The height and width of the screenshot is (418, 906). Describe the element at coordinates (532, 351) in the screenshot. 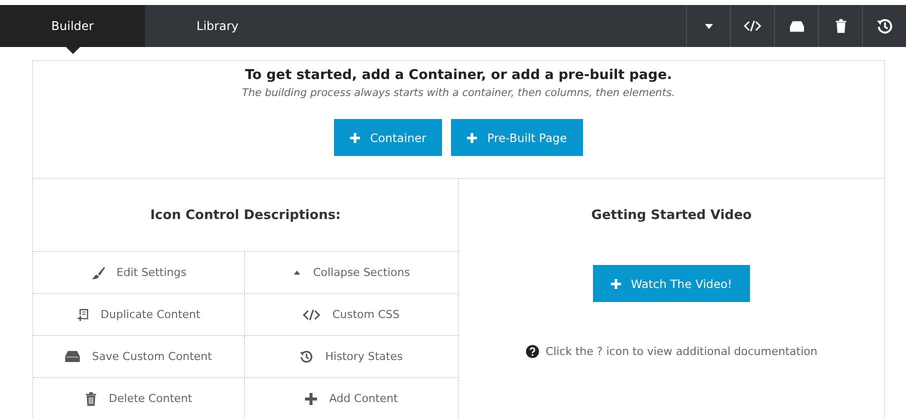

I see `help-icon` at that location.